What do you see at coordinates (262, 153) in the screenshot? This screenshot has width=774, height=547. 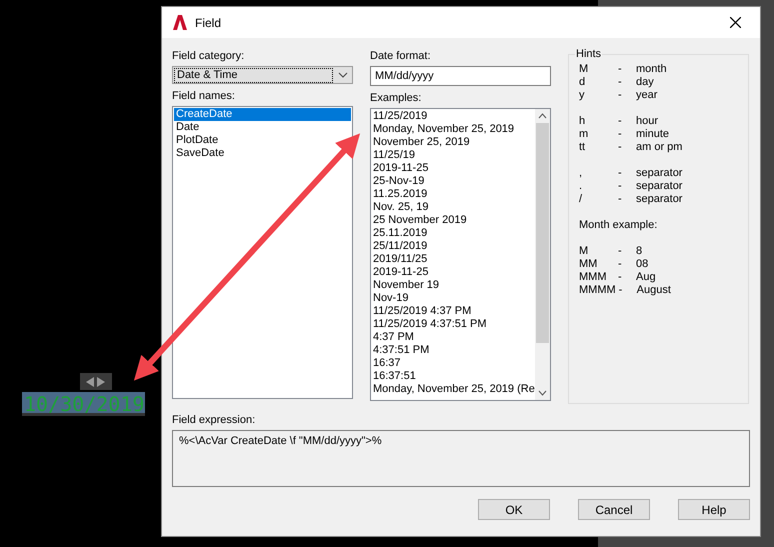 I see `list-item: SaveDate` at bounding box center [262, 153].